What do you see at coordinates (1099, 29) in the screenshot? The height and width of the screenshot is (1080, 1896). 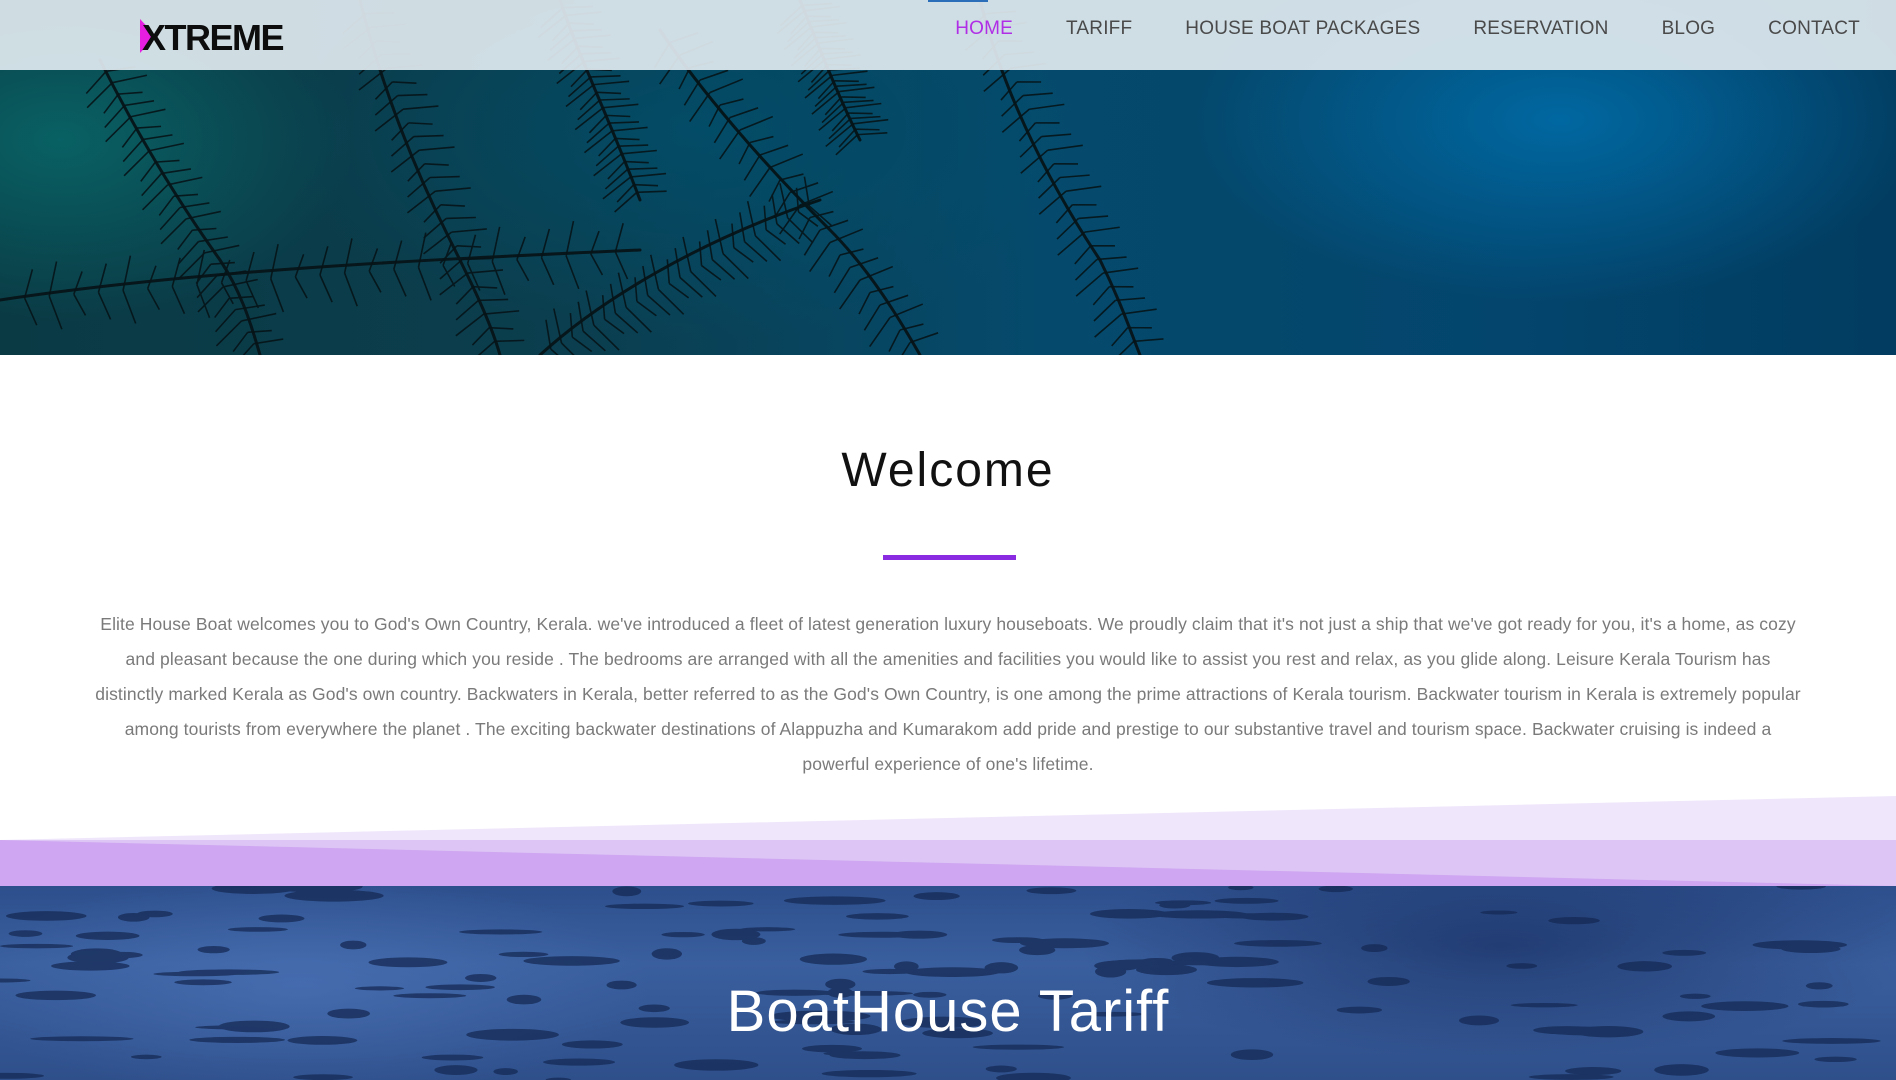 I see `nav-tariff: TARIFF` at bounding box center [1099, 29].